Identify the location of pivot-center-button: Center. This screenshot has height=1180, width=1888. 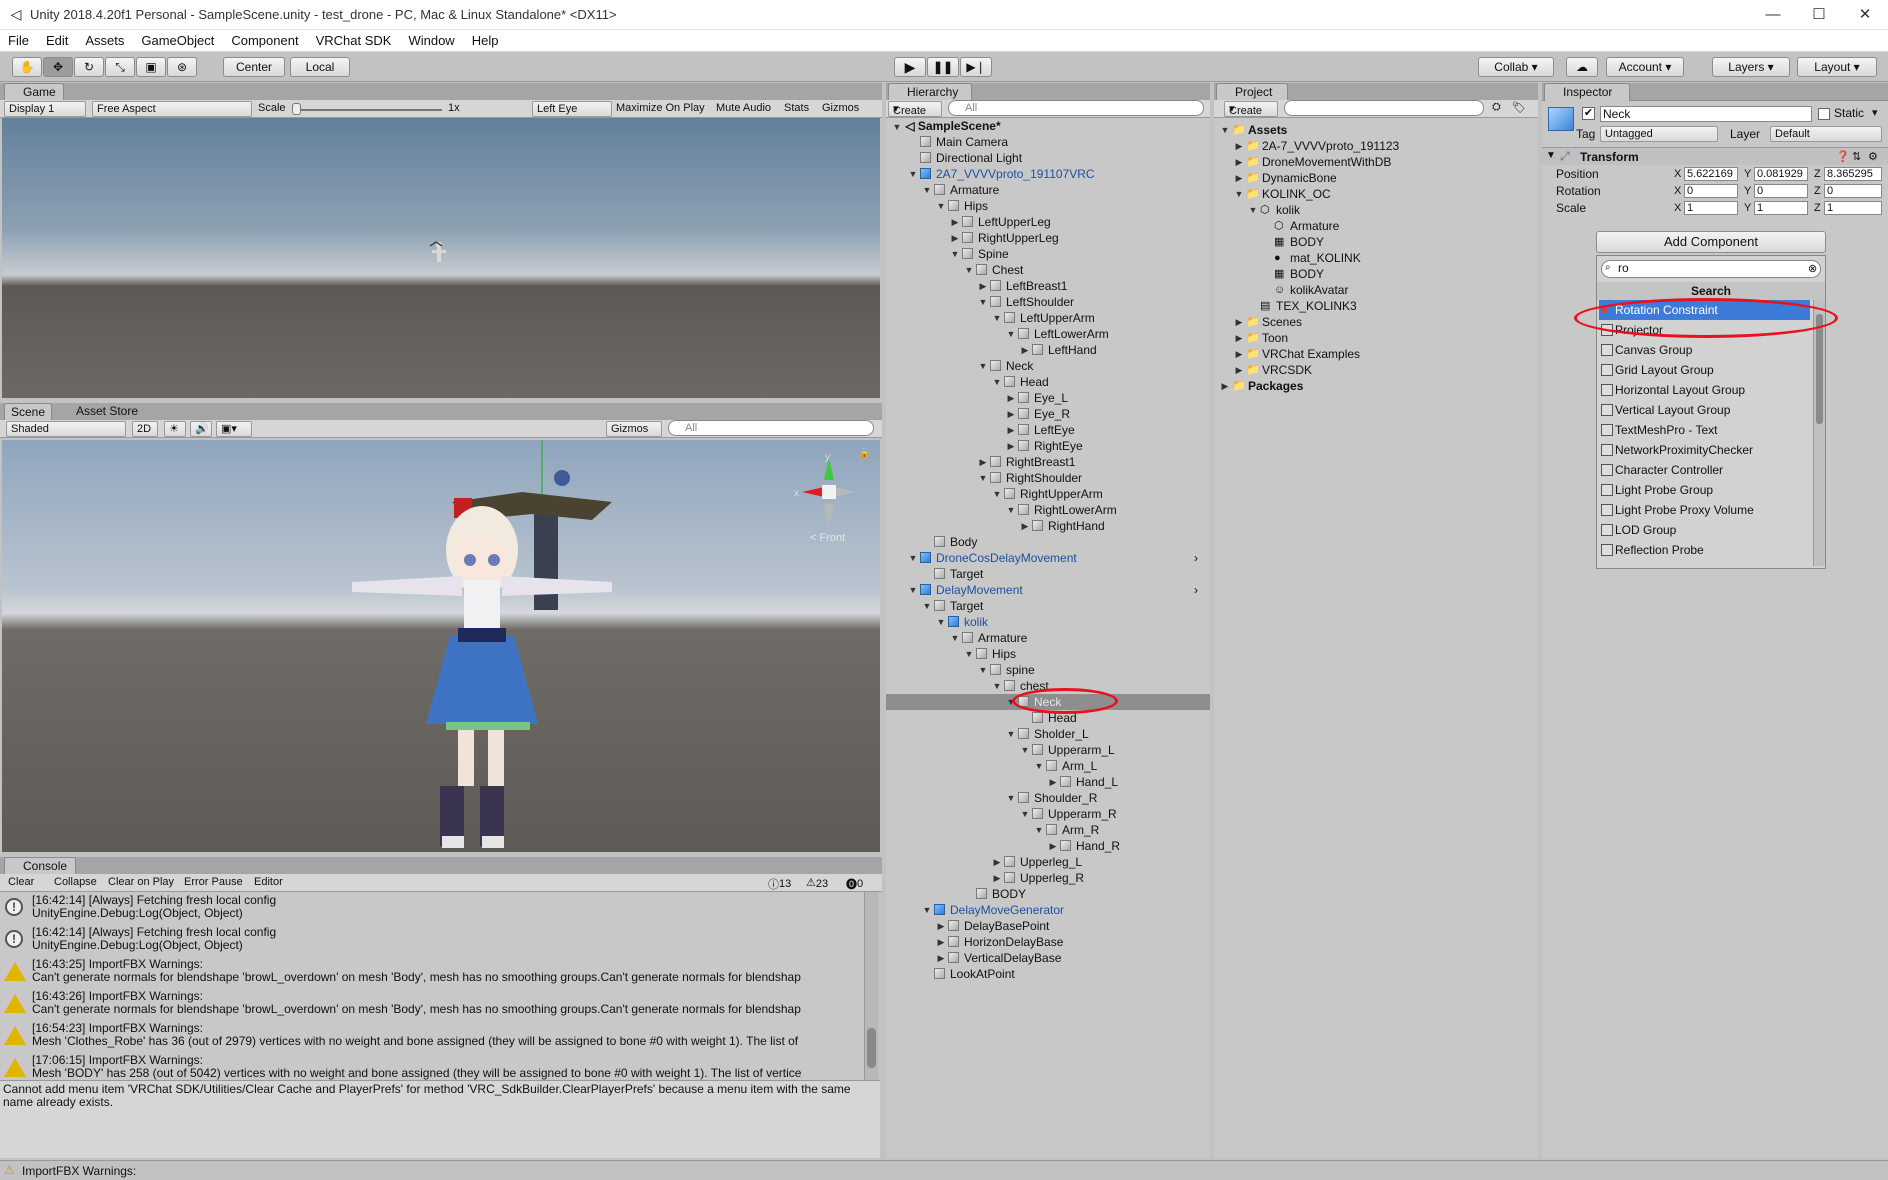
(254, 67).